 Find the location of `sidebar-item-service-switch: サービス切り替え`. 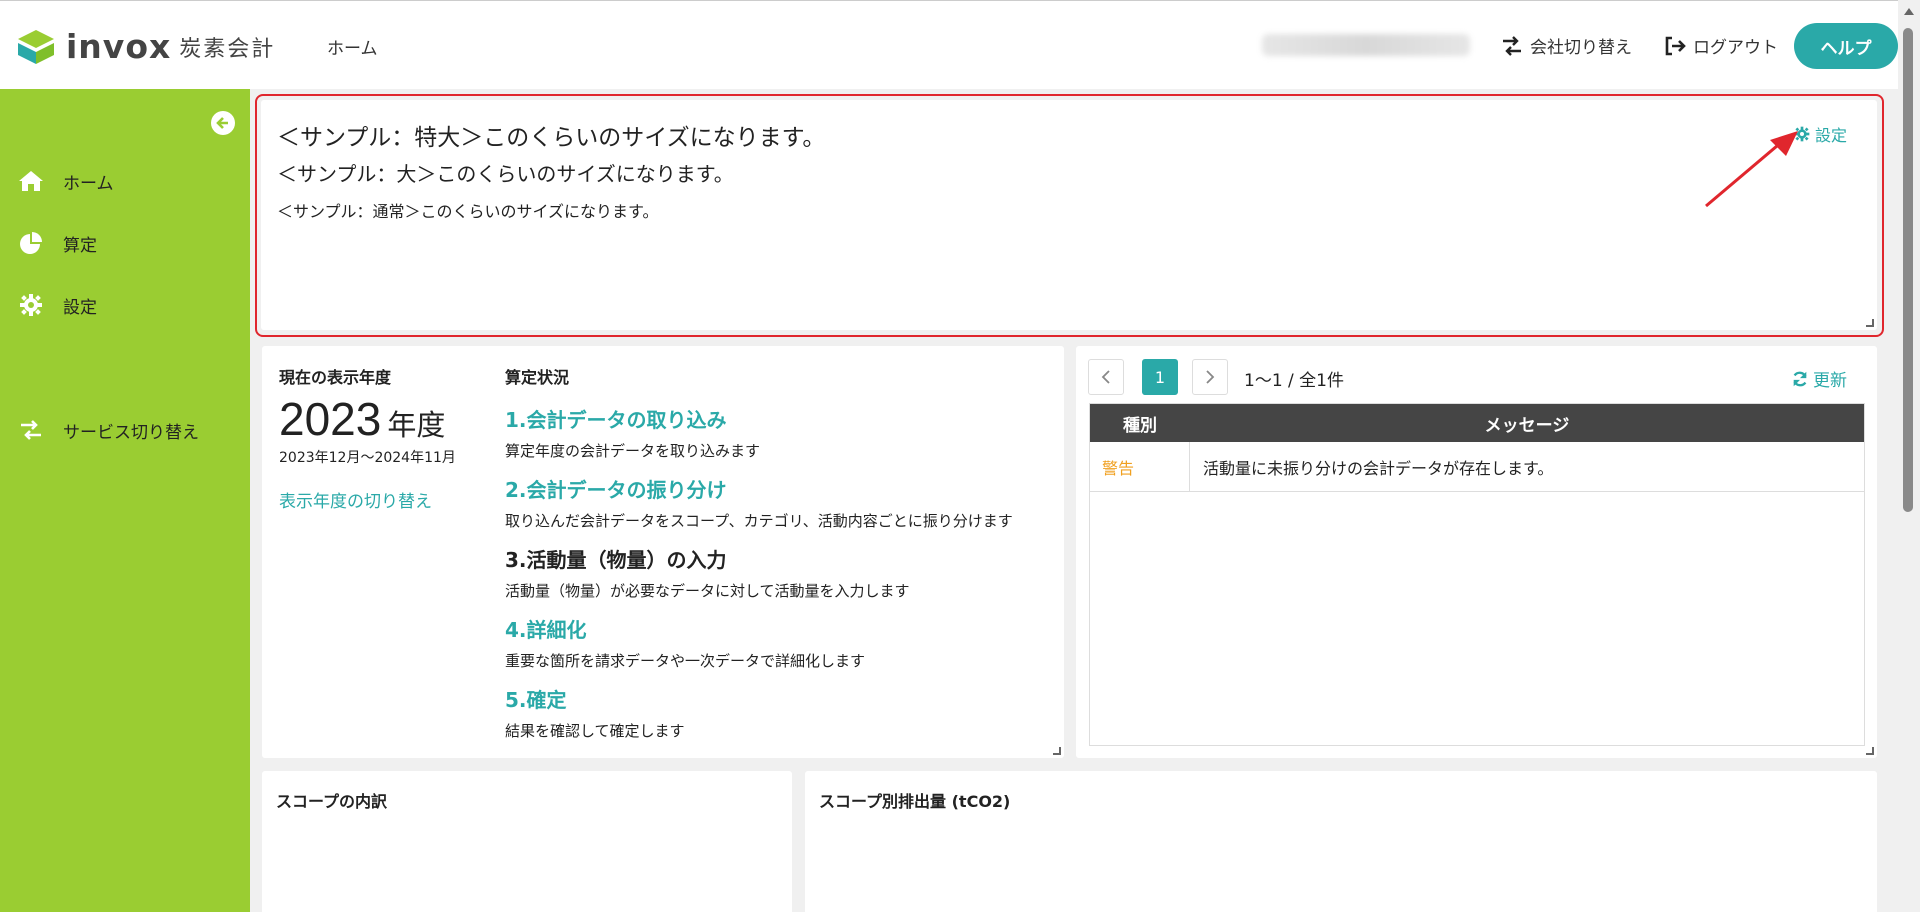

sidebar-item-service-switch: サービス切り替え is located at coordinates (108, 430).